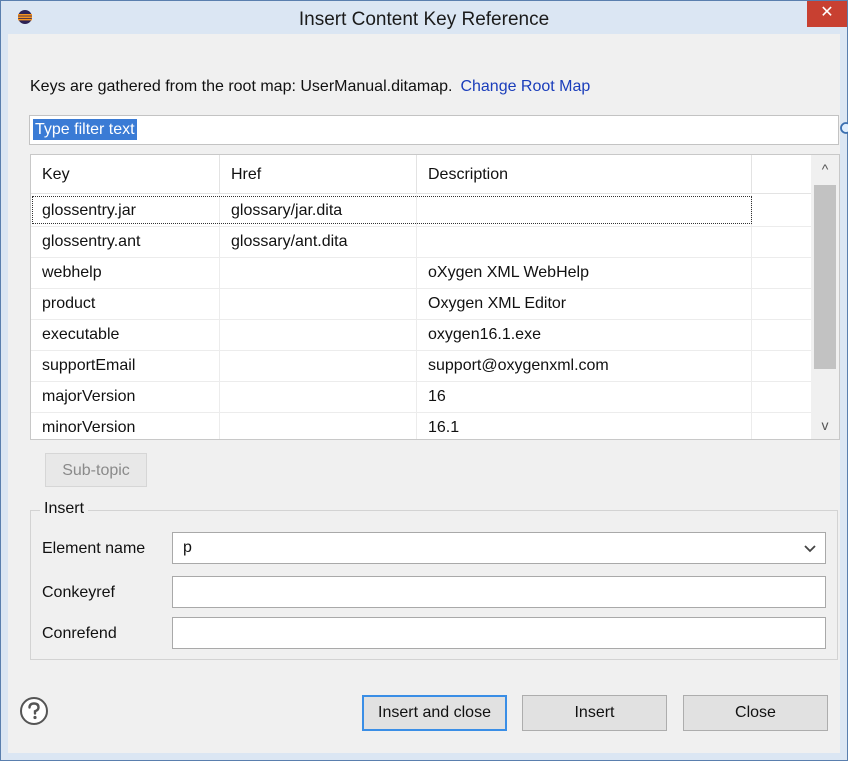  Describe the element at coordinates (584, 272) in the screenshot. I see `cell-description: oXygen XML WebHelp` at that location.